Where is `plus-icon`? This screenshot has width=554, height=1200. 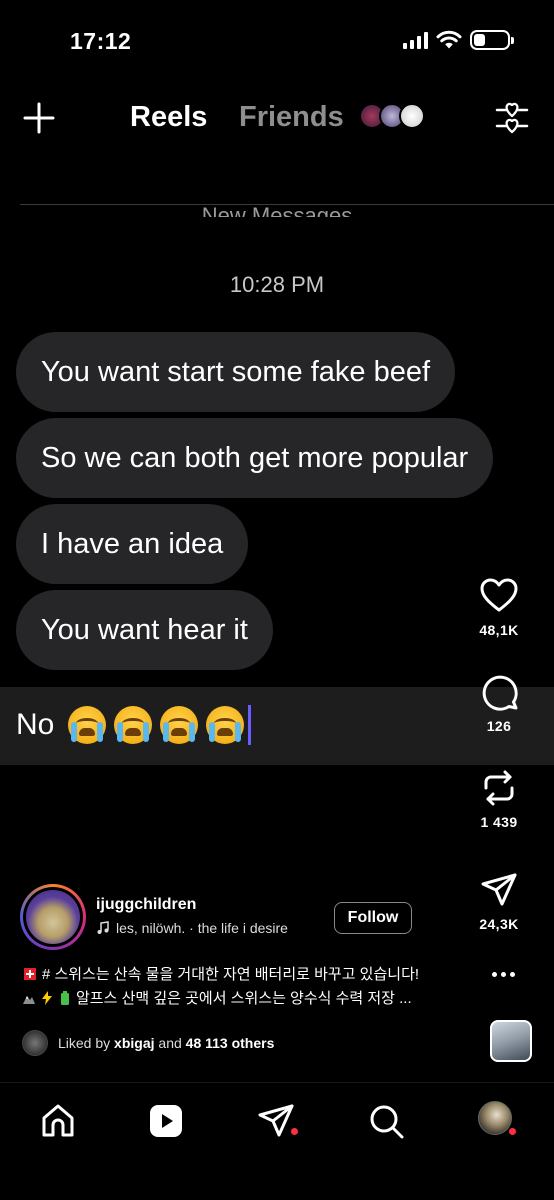 plus-icon is located at coordinates (39, 118).